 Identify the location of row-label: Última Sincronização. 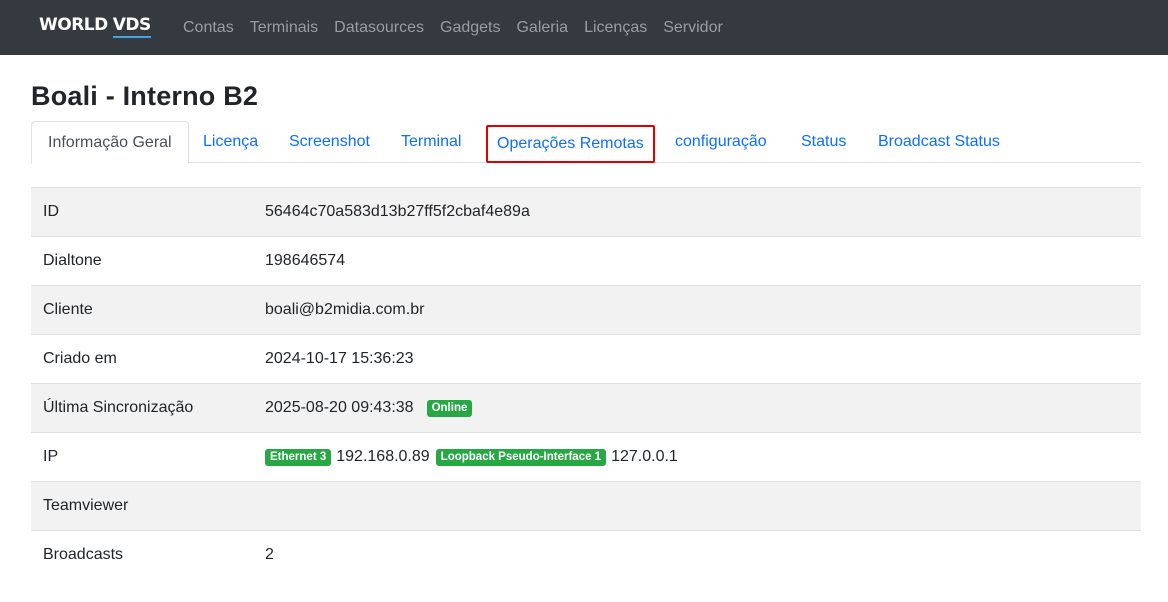
(118, 407).